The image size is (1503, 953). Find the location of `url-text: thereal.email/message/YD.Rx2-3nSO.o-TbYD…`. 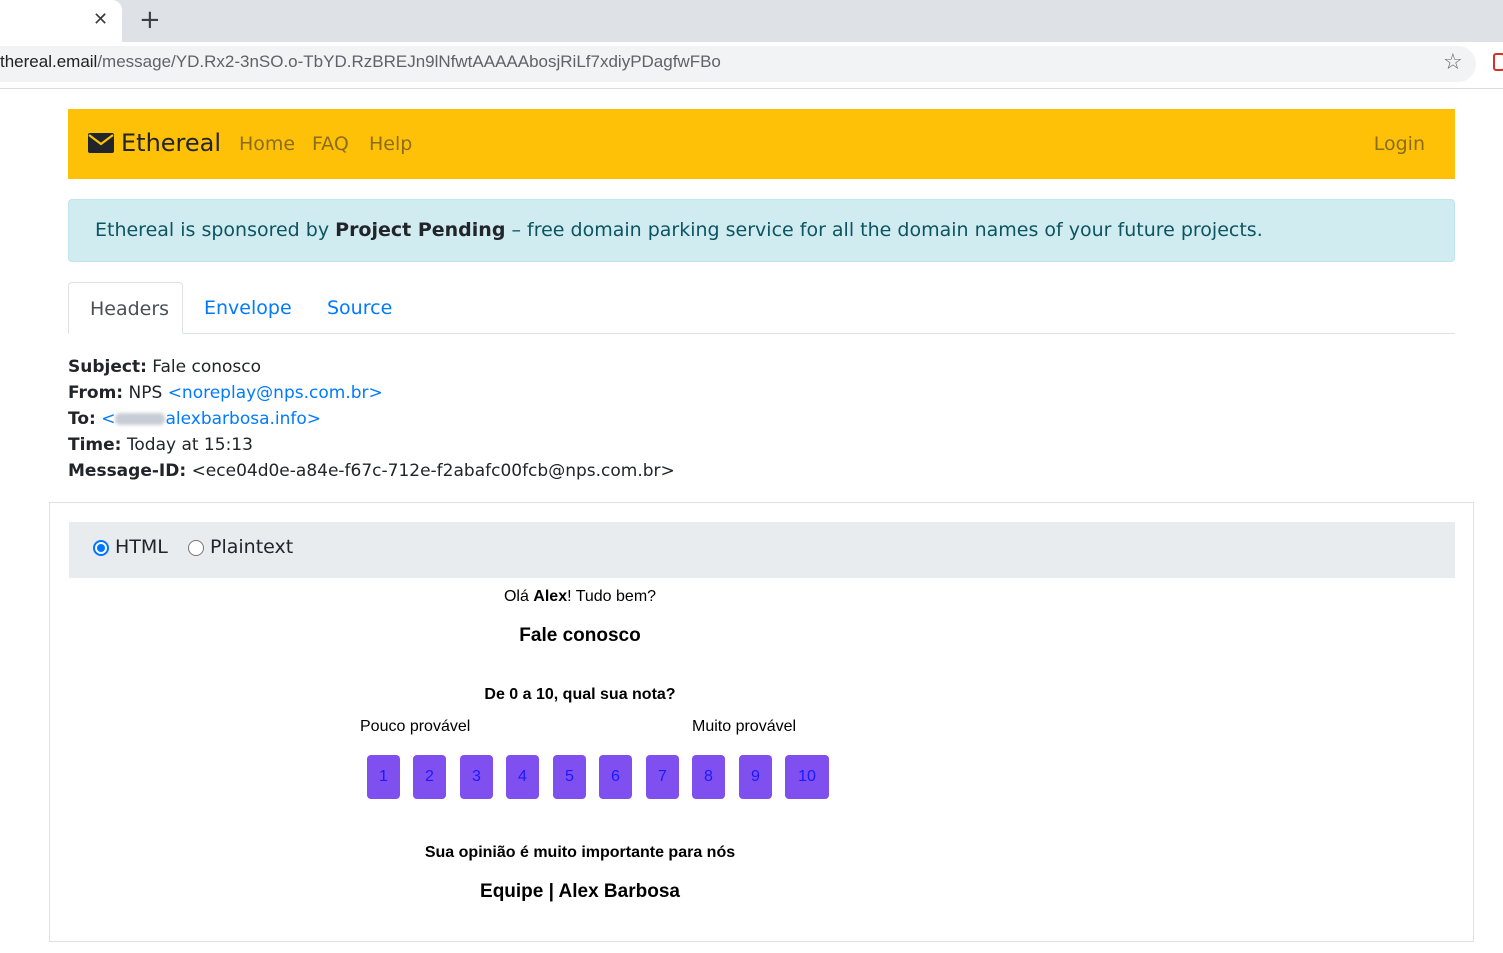

url-text: thereal.email/message/YD.Rx2-3nSO.o-TbYD… is located at coordinates (360, 62).